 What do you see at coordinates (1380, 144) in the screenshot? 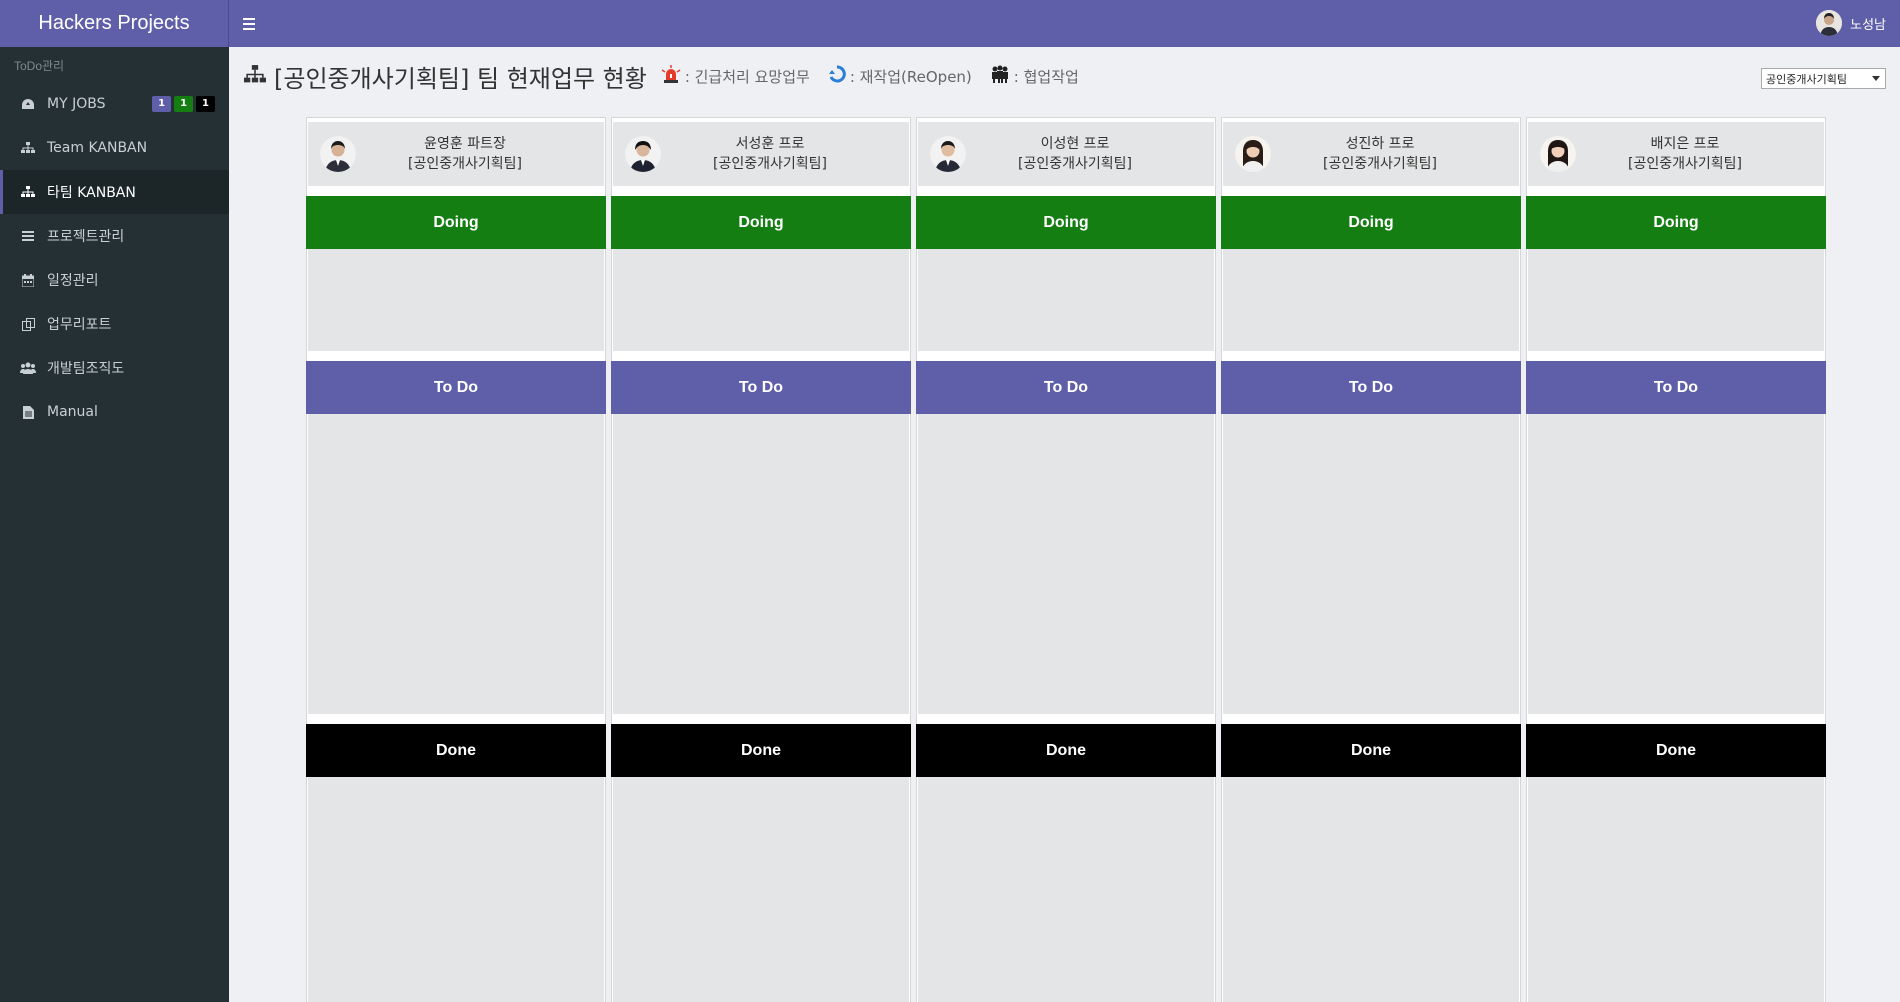
I see `member-name: 성진하 프로` at bounding box center [1380, 144].